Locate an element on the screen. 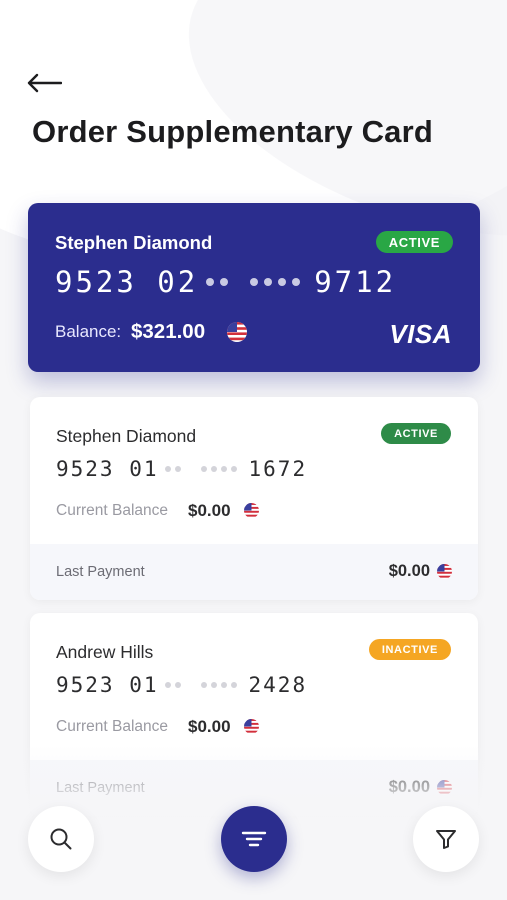 Image resolution: width=507 pixels, height=900 pixels. balance-label: Balance: is located at coordinates (88, 331).